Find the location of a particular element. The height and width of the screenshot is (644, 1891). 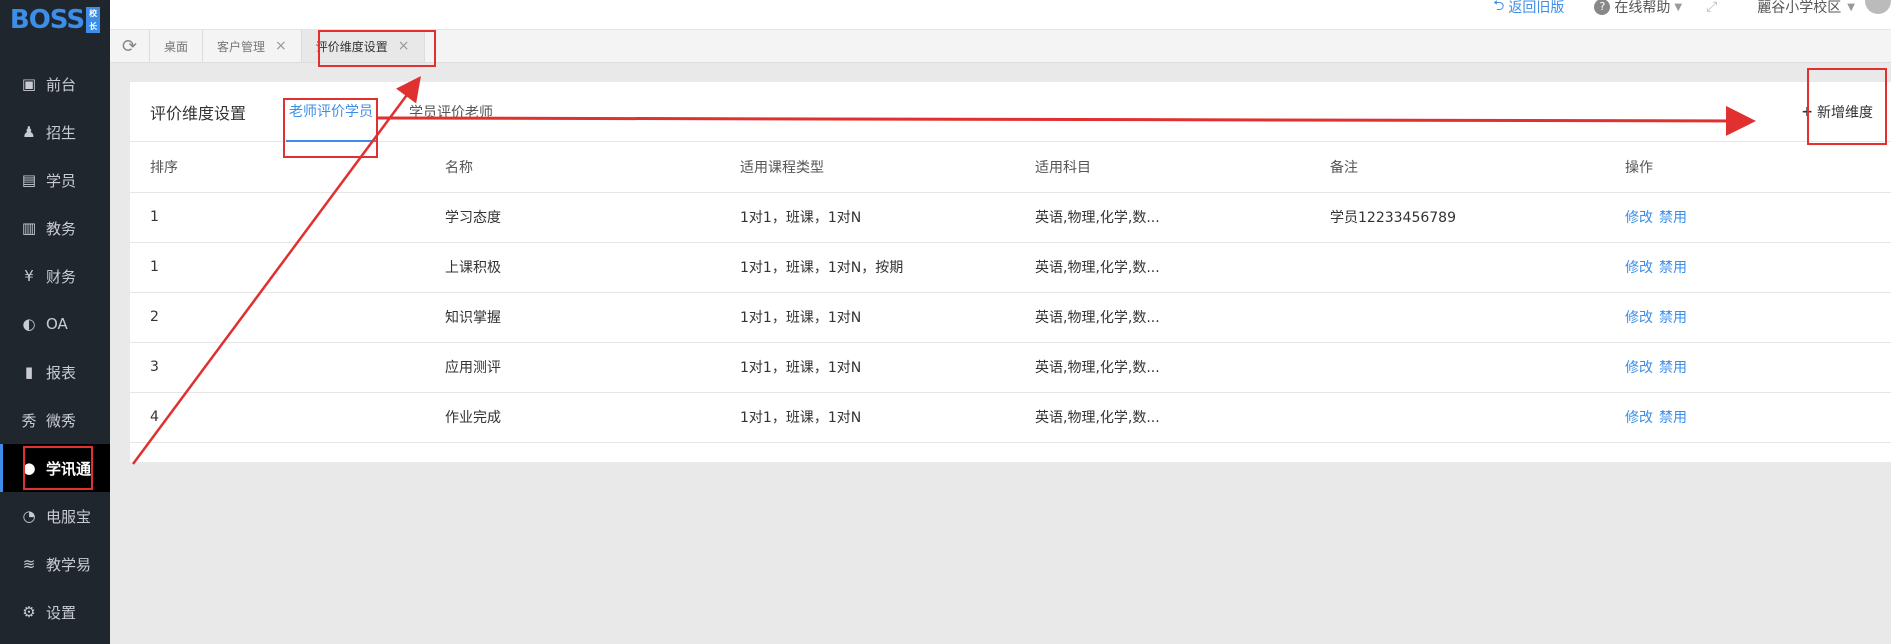

sidebar-item-label: 教学易 is located at coordinates (69, 564).